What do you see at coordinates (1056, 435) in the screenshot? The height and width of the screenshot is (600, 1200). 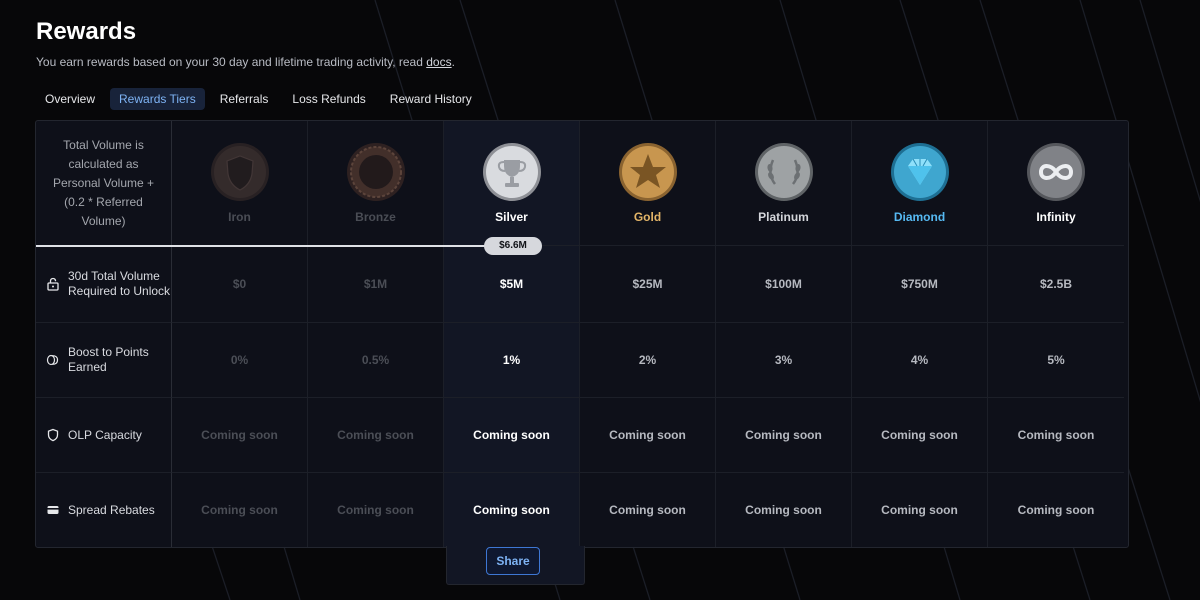 I see `value-olp-infinity: Coming soon` at bounding box center [1056, 435].